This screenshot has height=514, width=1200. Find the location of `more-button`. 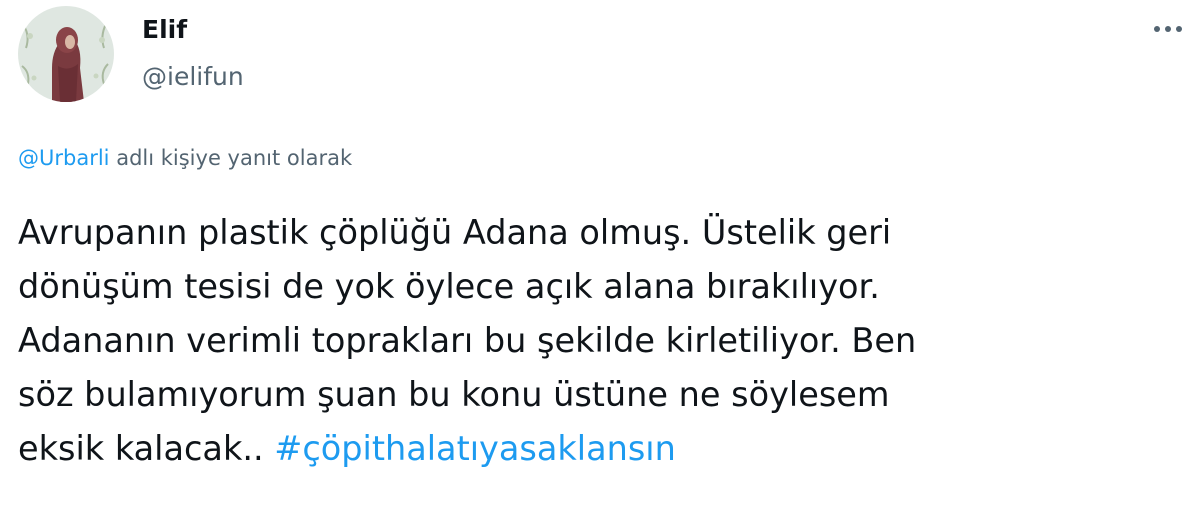

more-button is located at coordinates (1168, 29).